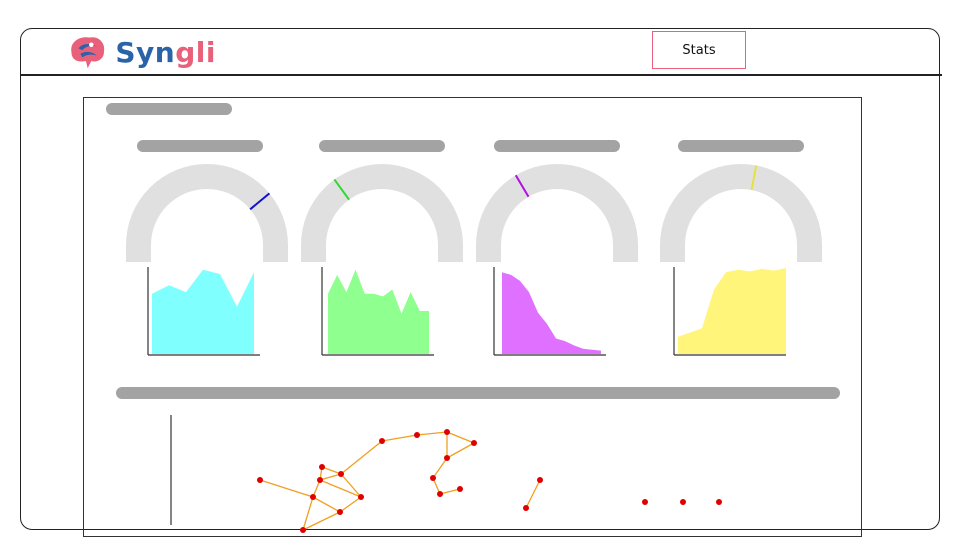  I want to click on network-graph, so click(446, 474).